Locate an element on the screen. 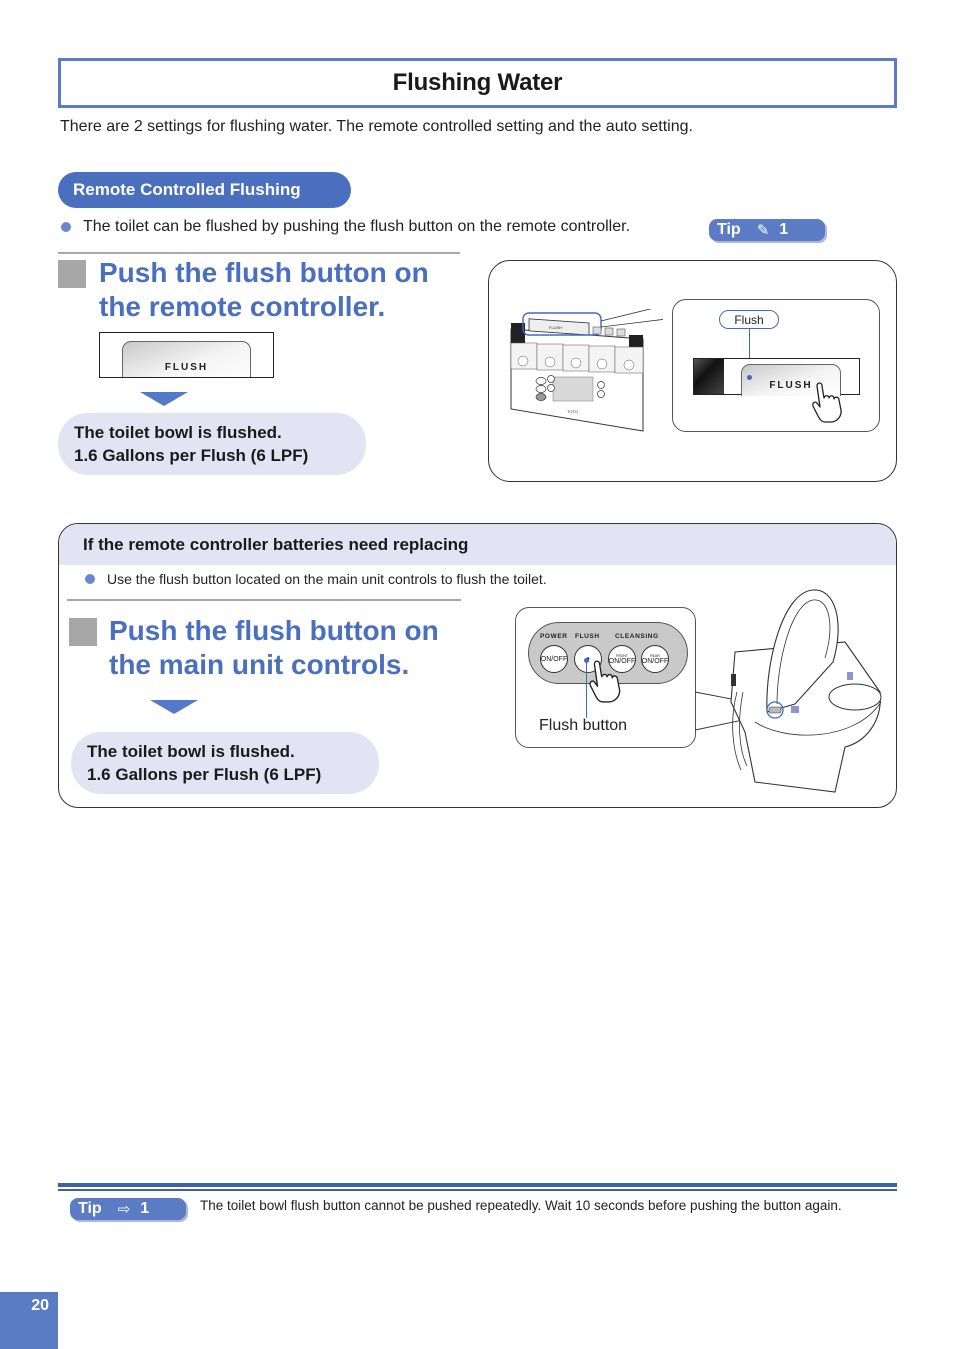 This screenshot has height=1349, width=954. callout-leader-line is located at coordinates (586, 689).